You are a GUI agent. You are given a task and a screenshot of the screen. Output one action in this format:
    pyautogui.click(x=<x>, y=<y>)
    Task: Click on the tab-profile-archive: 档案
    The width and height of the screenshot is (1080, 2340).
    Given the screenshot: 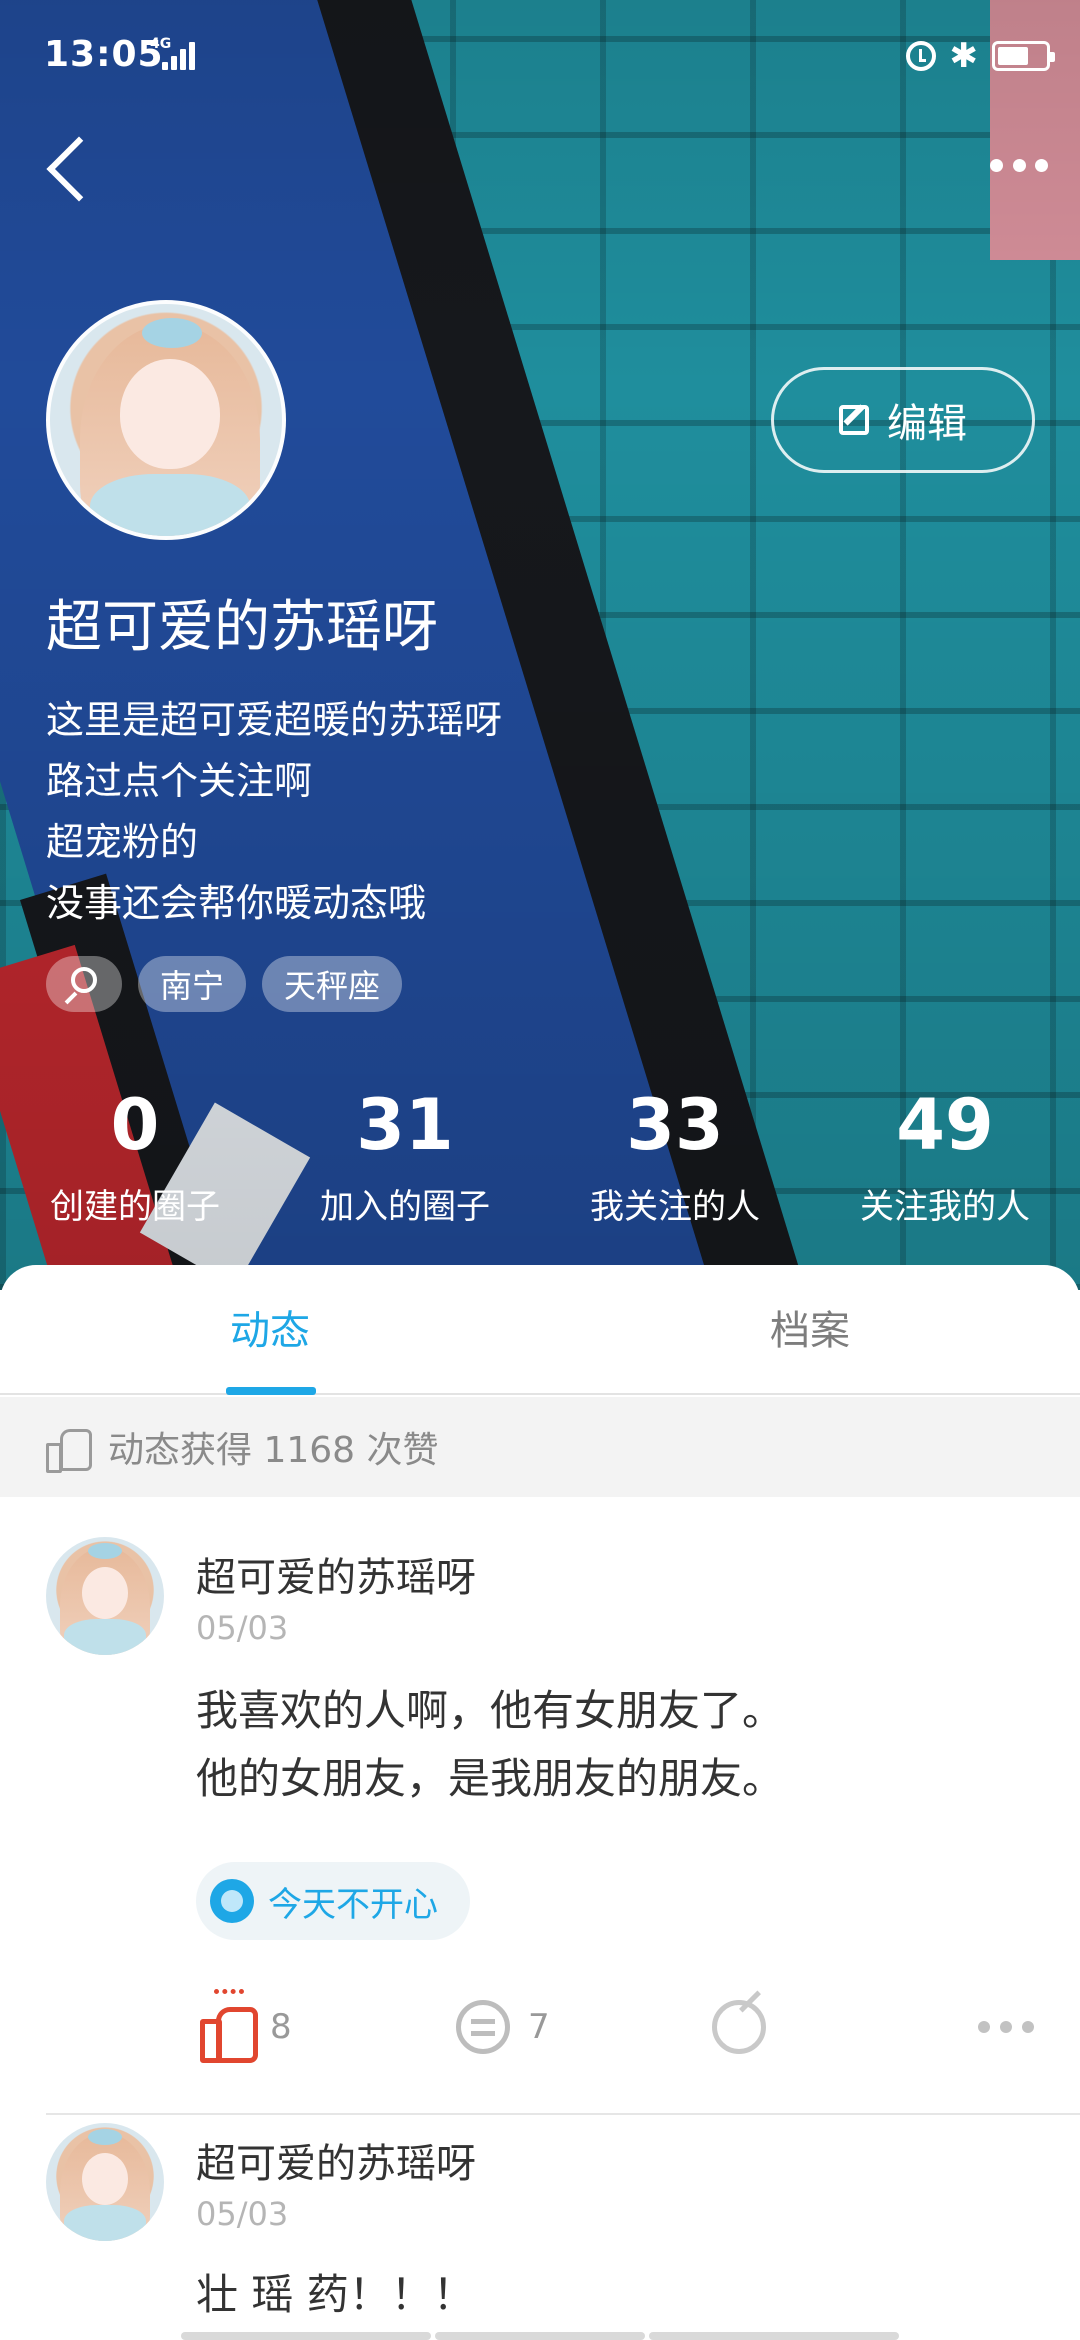 What is the action you would take?
    pyautogui.click(x=810, y=1330)
    